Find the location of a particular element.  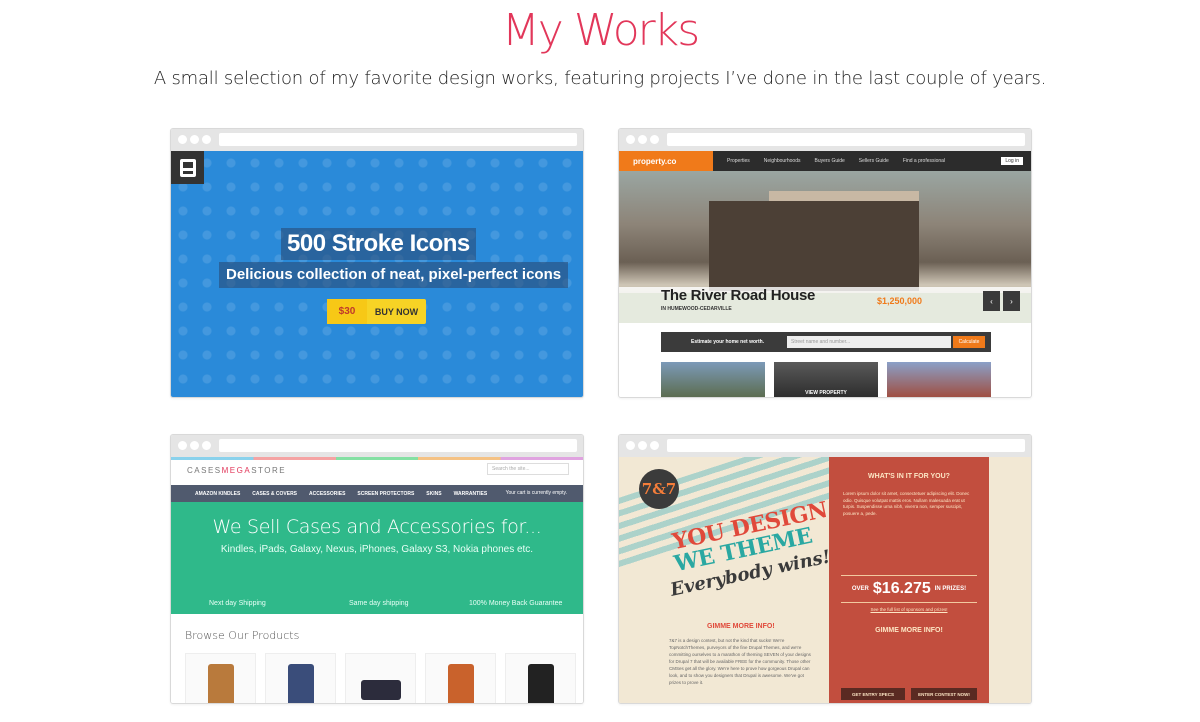

nav-item: SCREEN PROTECTORS is located at coordinates (386, 493).